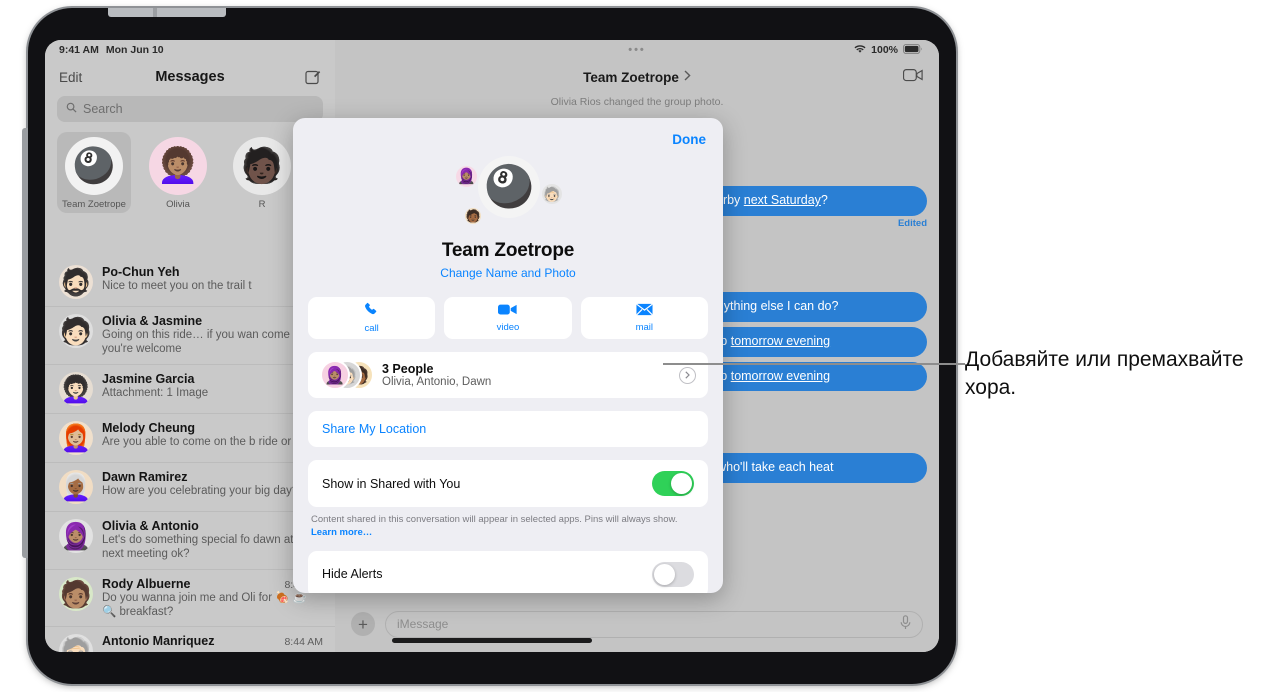 Image resolution: width=1261 pixels, height=692 pixels. What do you see at coordinates (262, 166) in the screenshot?
I see `avatar-emoji: 🧑🏿` at bounding box center [262, 166].